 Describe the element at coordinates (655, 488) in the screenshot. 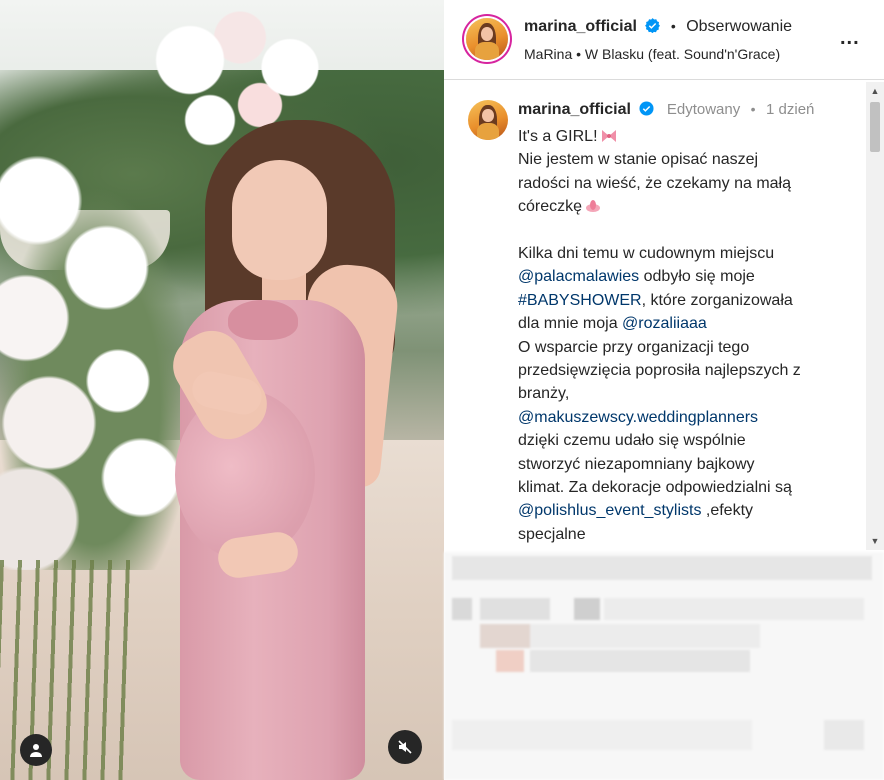

I see `caption-line: klimat. Za dekoracje odpowiedzialni są` at that location.